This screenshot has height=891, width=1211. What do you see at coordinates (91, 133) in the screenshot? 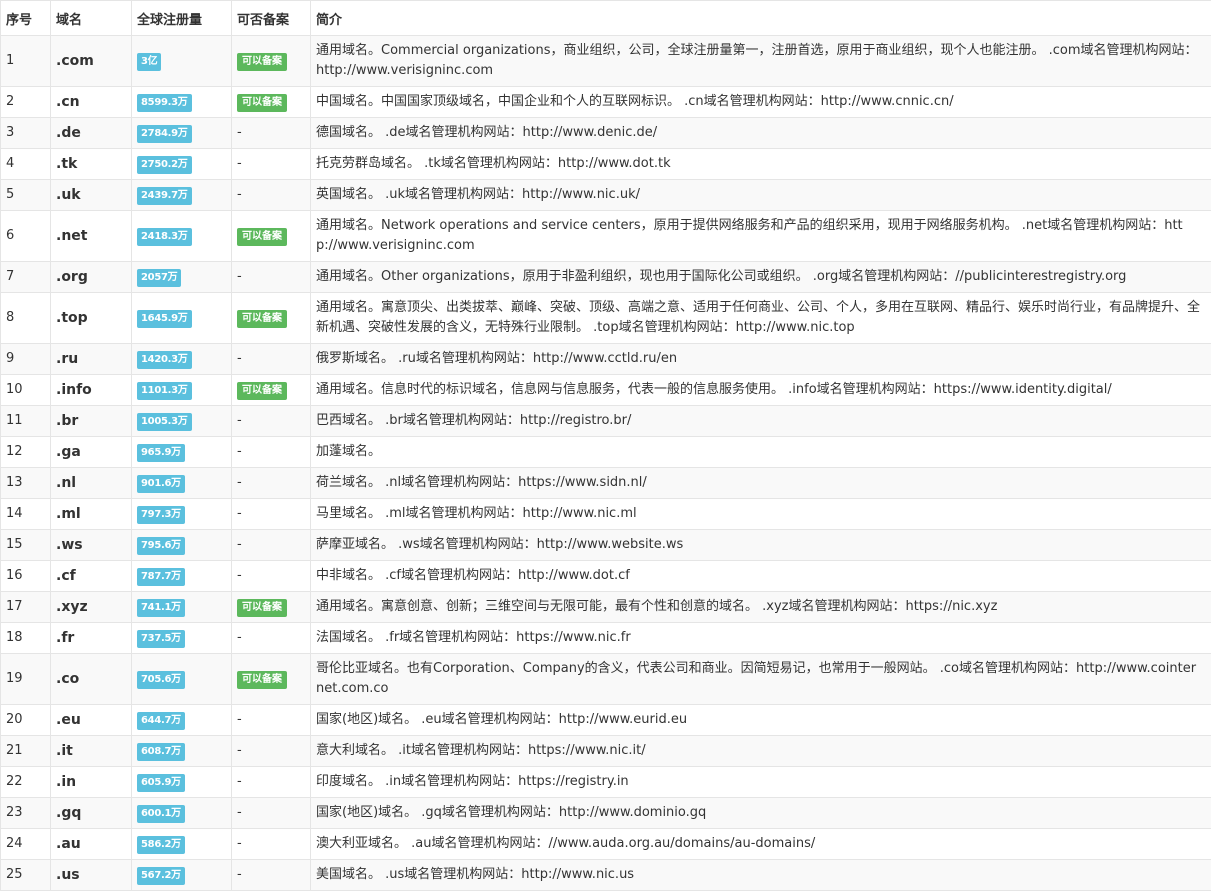
I see `domain-suffix: .de` at bounding box center [91, 133].